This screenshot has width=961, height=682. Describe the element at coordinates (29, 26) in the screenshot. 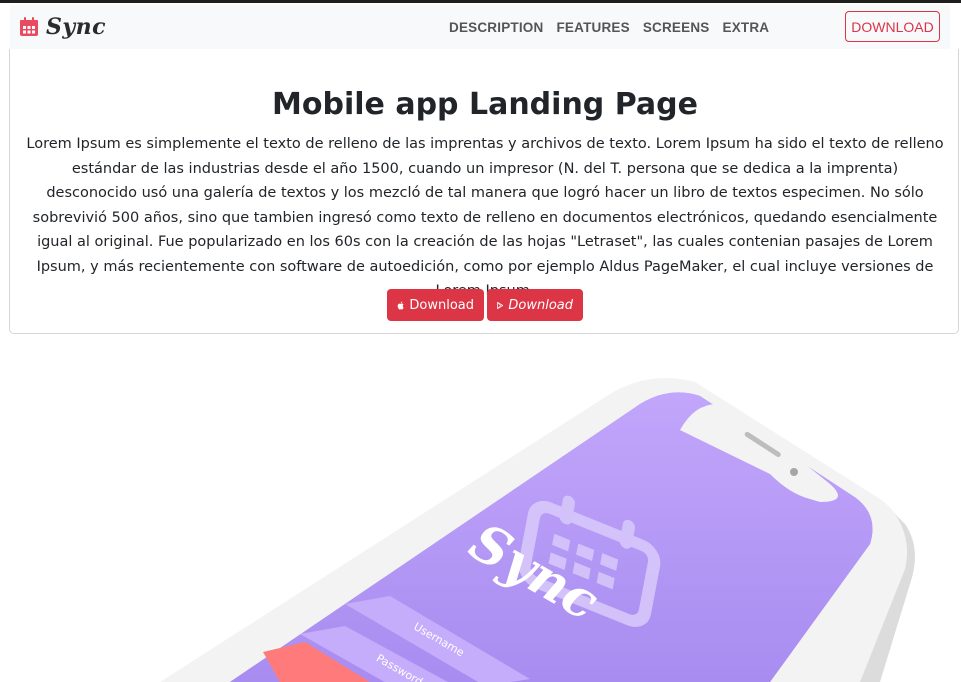

I see `calendar-icon` at that location.